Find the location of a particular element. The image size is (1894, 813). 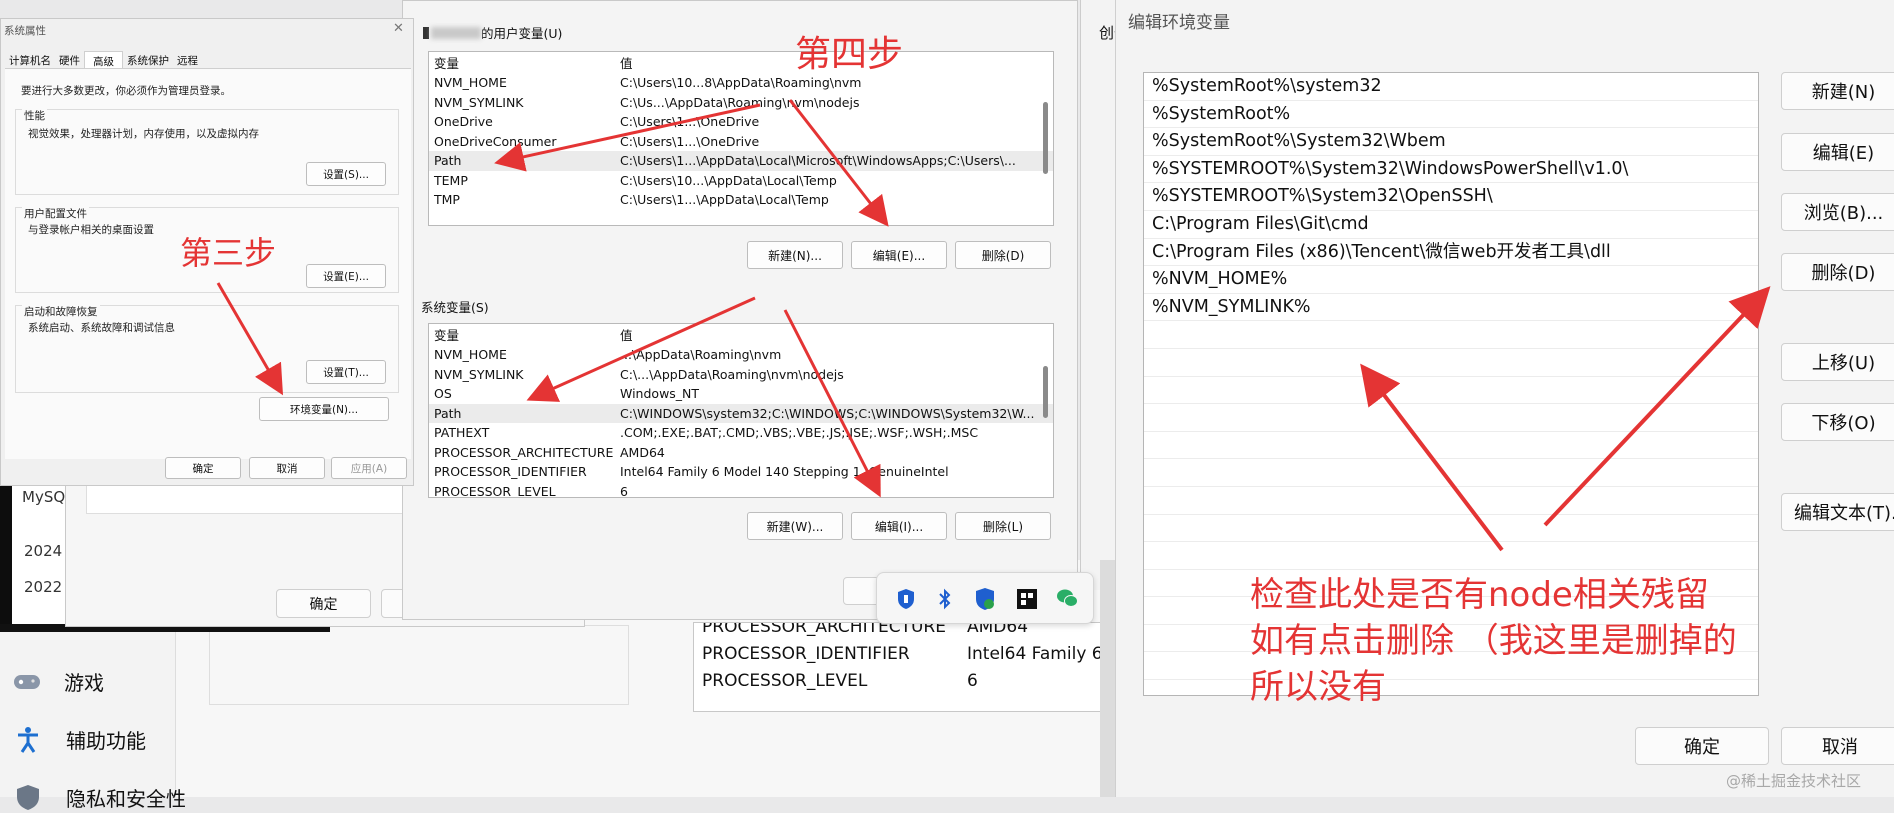

arrow-user-path is located at coordinates (627, 137).